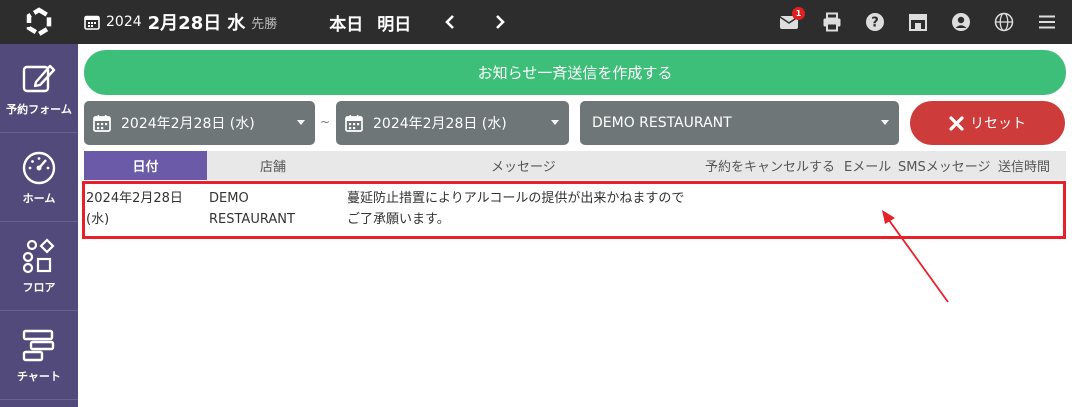 The height and width of the screenshot is (407, 1072). I want to click on sidebar: 予約フォーム ホーム フロア チャート, so click(39, 225).